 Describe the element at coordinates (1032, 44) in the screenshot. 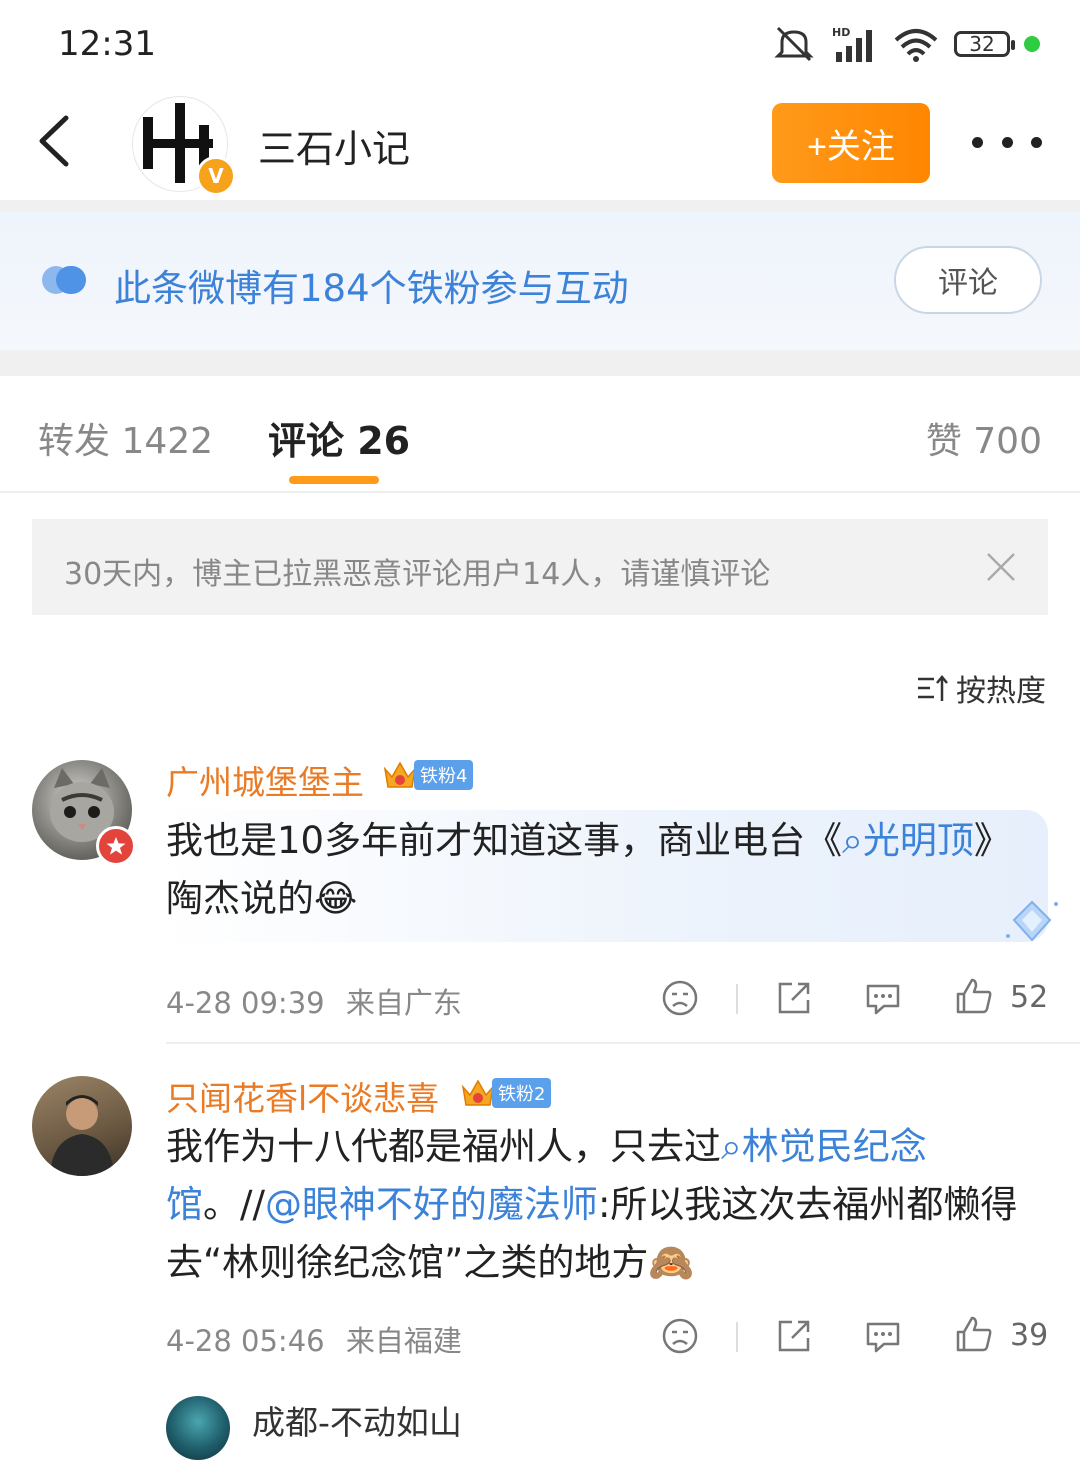

I see `status-dot` at that location.